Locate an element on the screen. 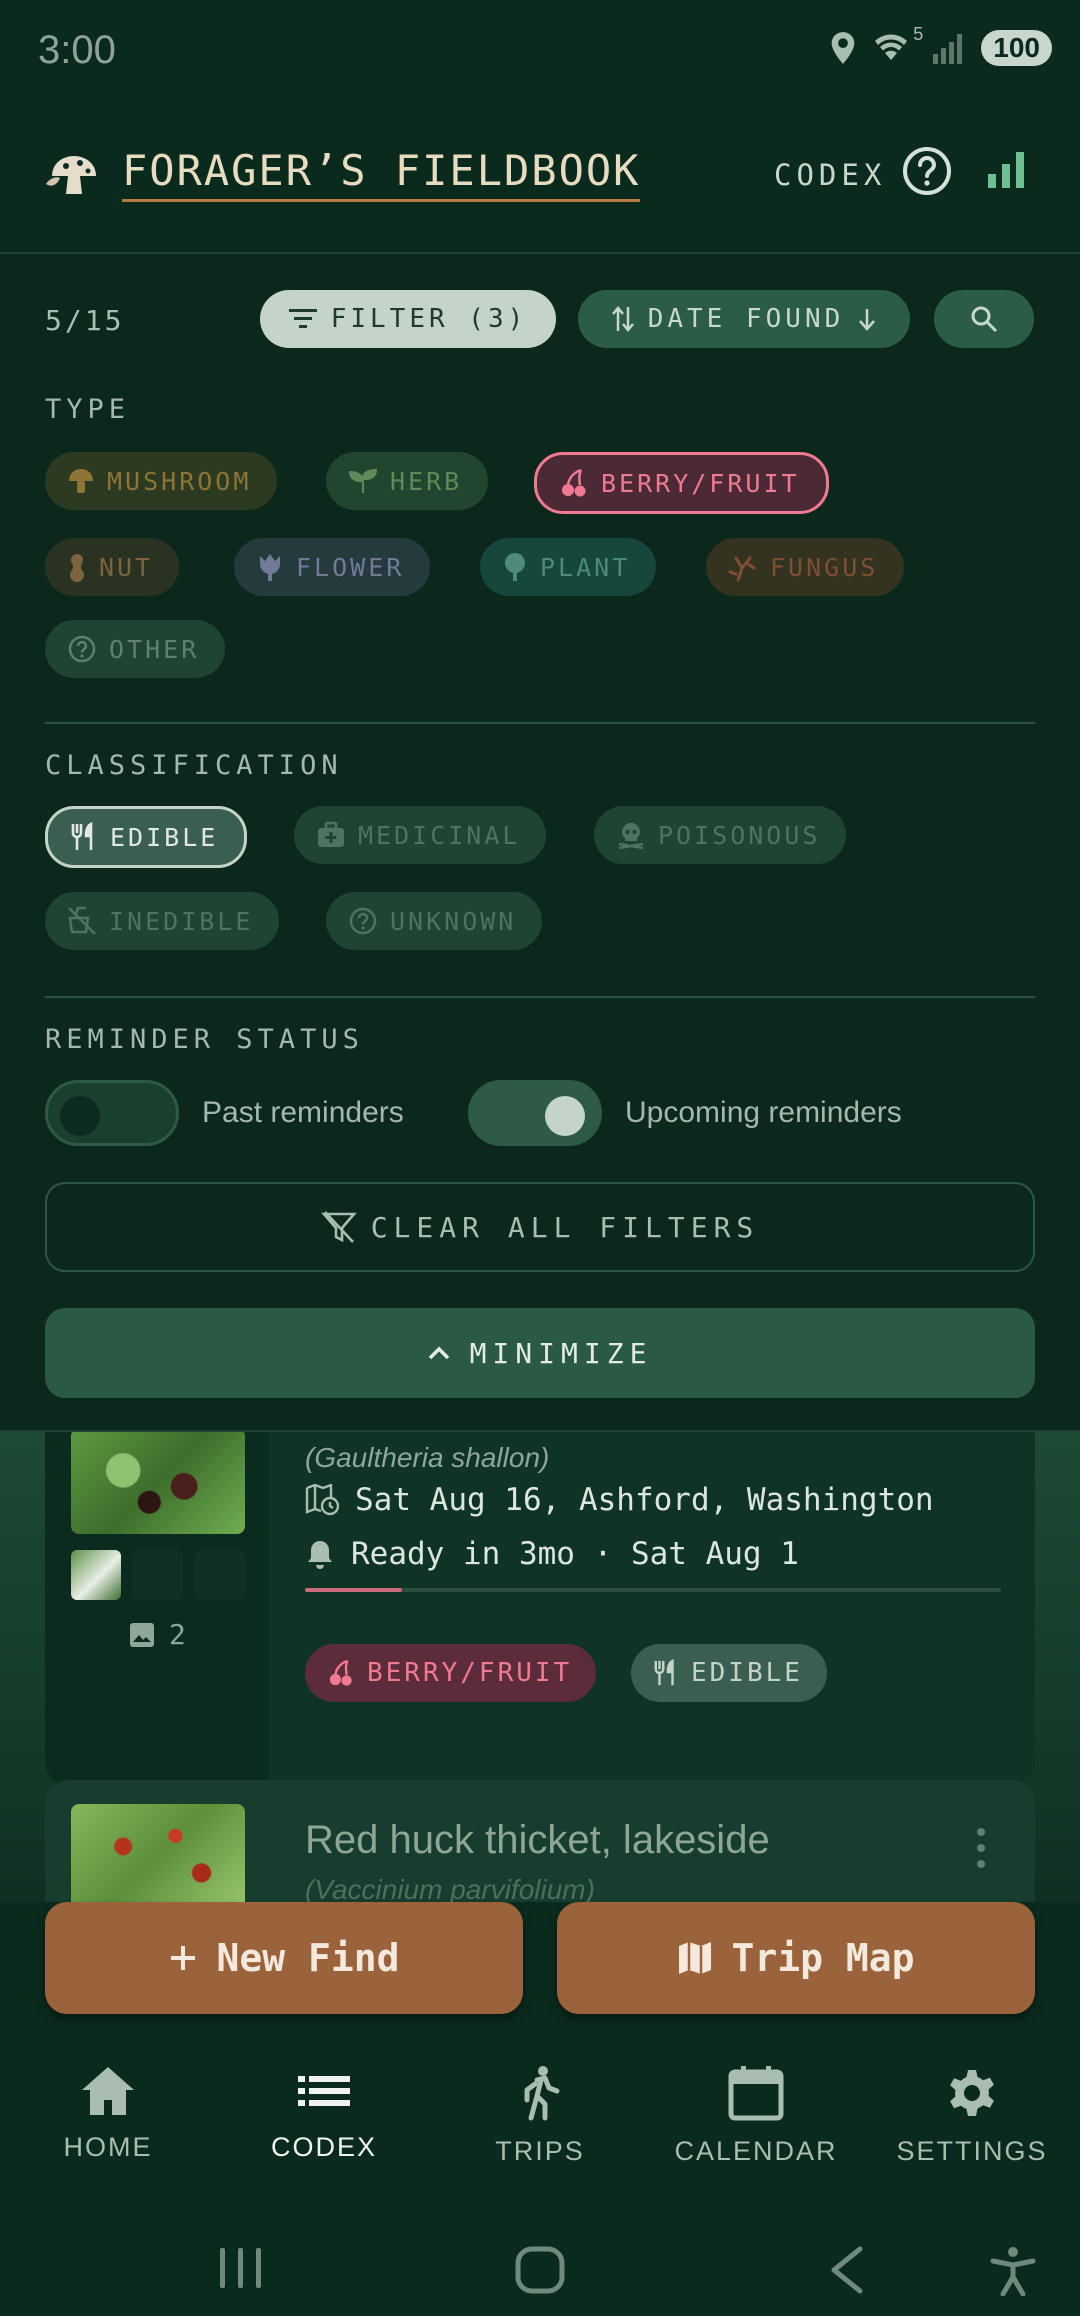 This screenshot has height=2316, width=1080. recents-icon is located at coordinates (241, 2270).